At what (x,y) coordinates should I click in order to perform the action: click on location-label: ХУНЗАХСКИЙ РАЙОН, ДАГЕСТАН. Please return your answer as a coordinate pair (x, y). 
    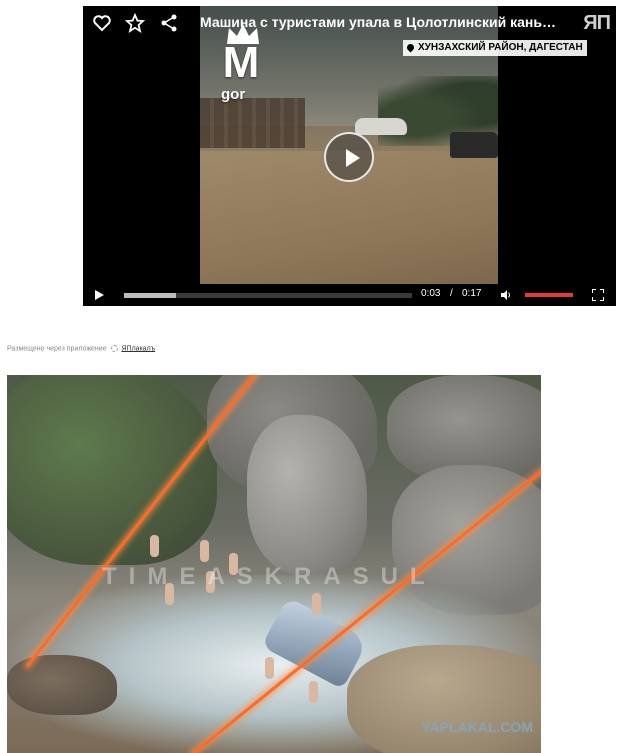
    Looking at the image, I should click on (495, 48).